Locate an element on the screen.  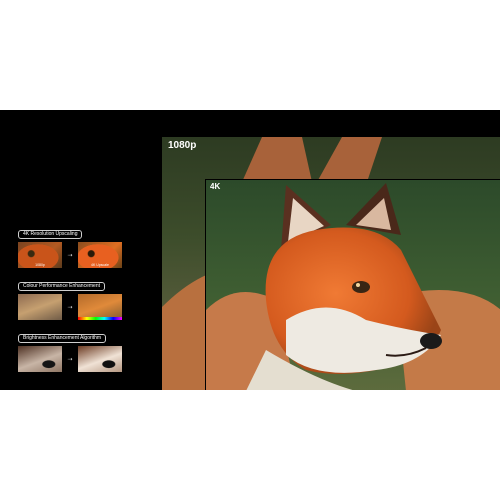
feature-label: Brightness Enhancement Algorithm is located at coordinates (62, 338).